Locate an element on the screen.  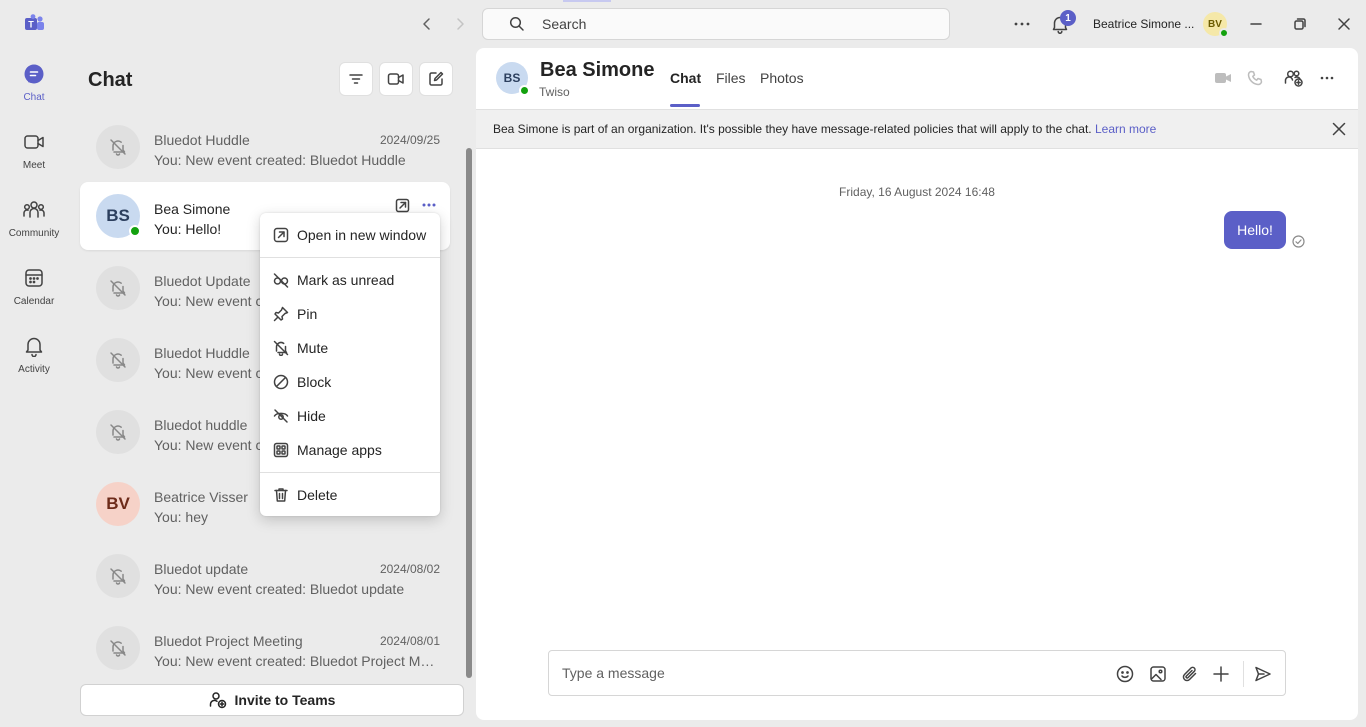
rail-label-chat: Chat is located at coordinates (34, 97).